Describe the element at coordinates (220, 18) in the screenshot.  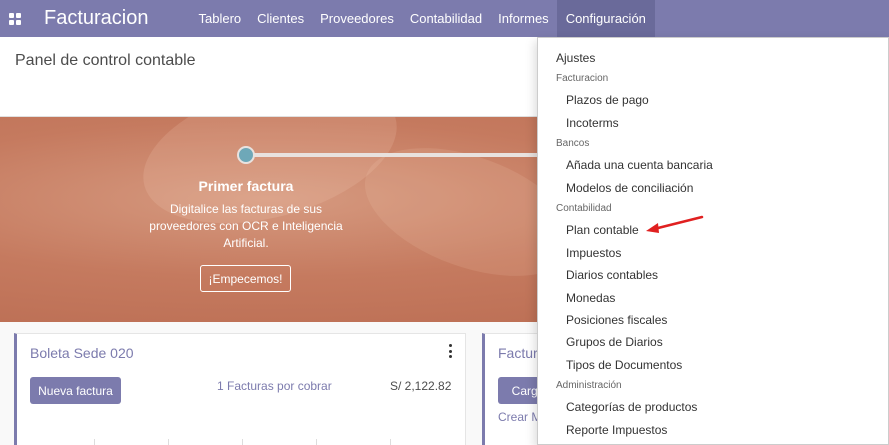
I see `menu-item-tablero: Tablero` at that location.